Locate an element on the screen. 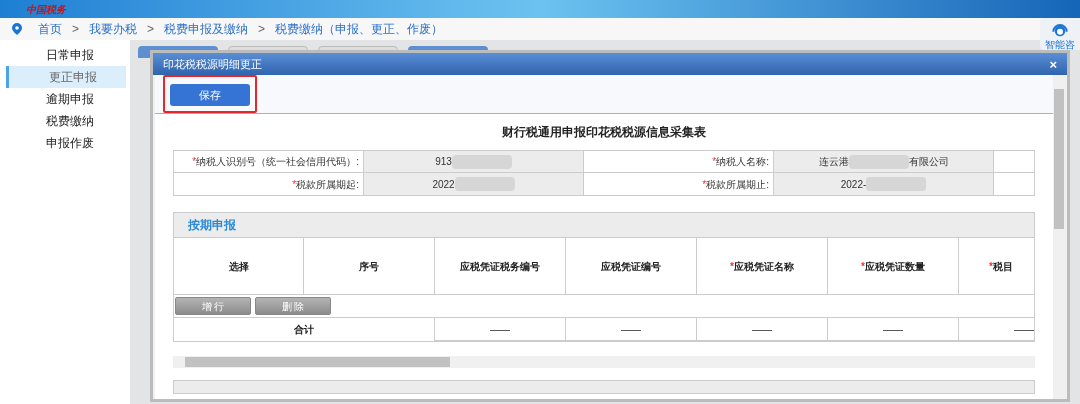 This screenshot has width=1080, height=404. column-header: 应税凭证编号 is located at coordinates (631, 265).